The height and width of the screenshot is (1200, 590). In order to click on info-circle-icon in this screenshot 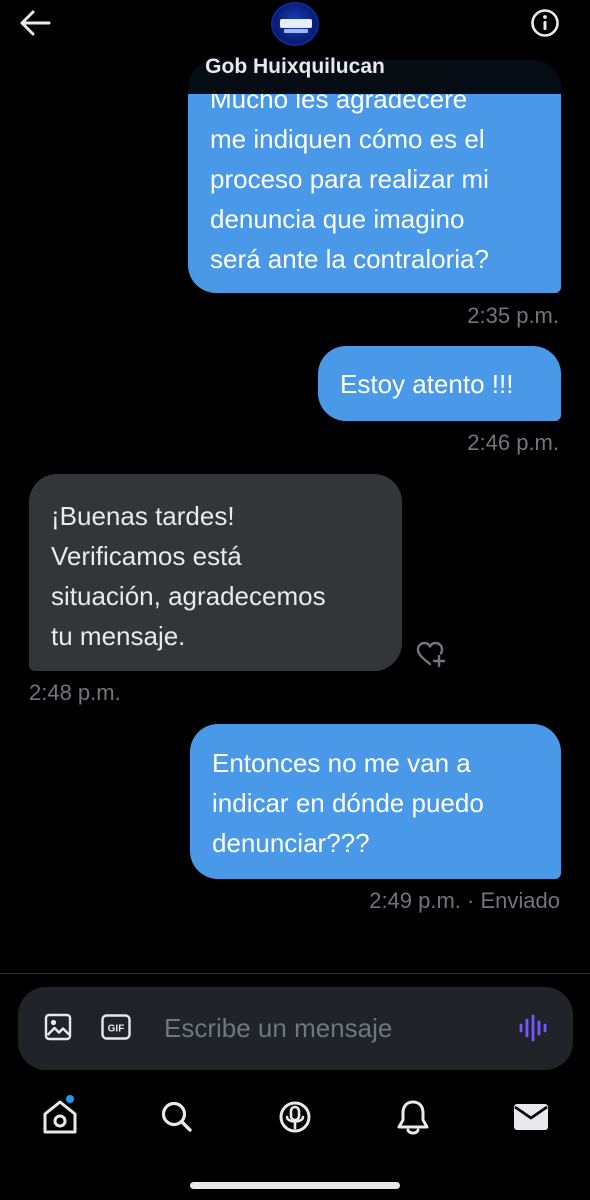, I will do `click(545, 23)`.